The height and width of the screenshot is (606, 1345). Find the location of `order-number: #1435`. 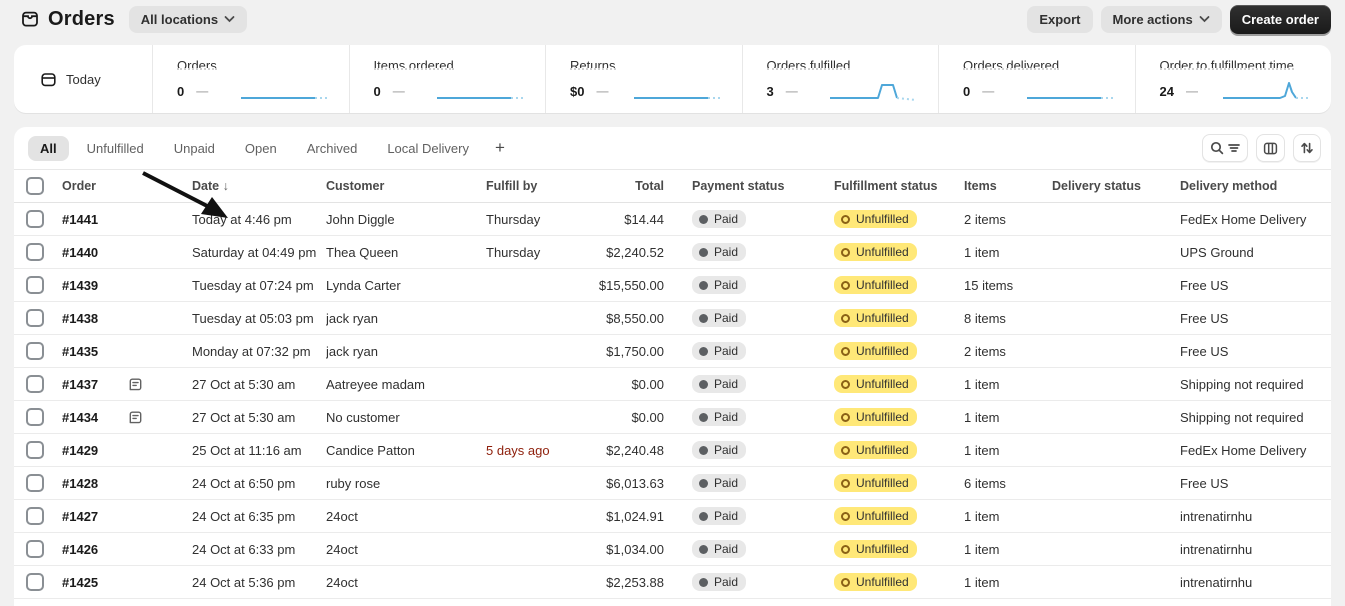

order-number: #1435 is located at coordinates (95, 351).